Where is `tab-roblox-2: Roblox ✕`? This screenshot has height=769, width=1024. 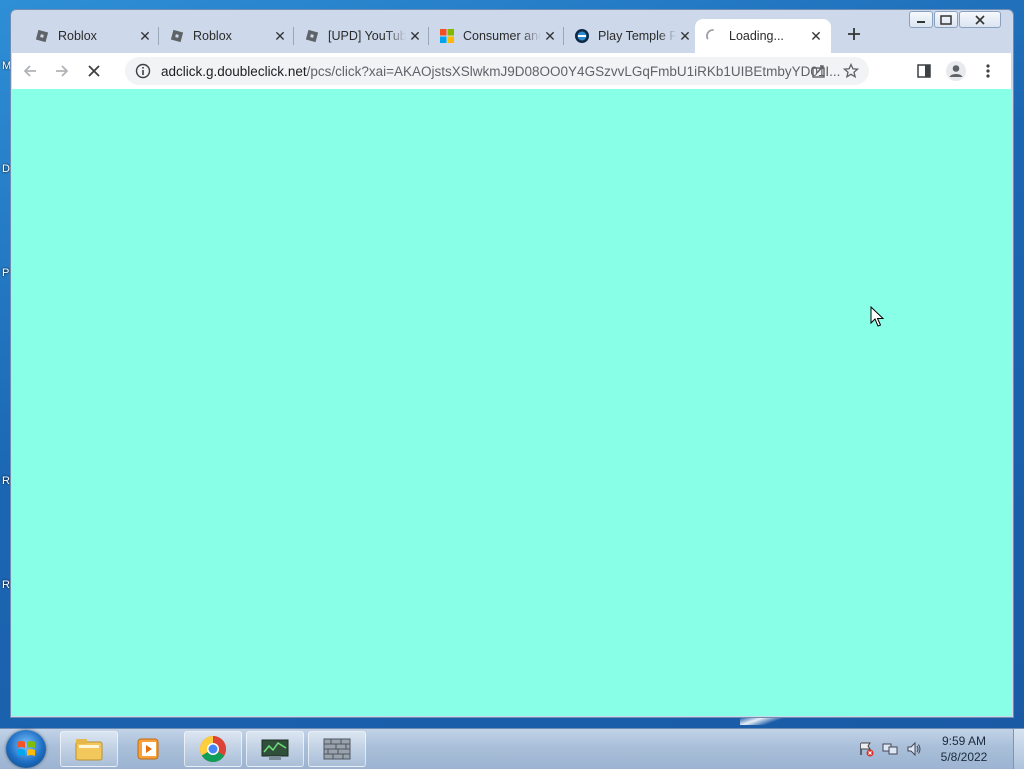
tab-roblox-2: Roblox ✕ is located at coordinates (227, 36).